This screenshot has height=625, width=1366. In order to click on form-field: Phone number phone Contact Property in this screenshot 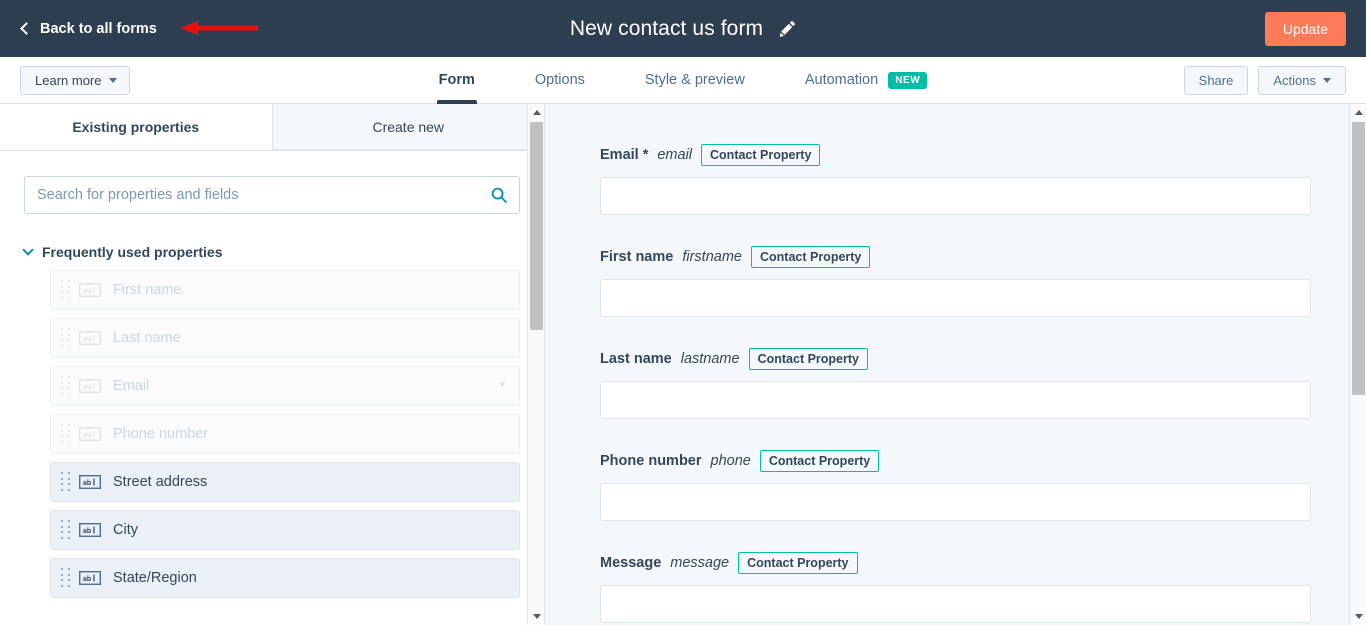, I will do `click(955, 485)`.